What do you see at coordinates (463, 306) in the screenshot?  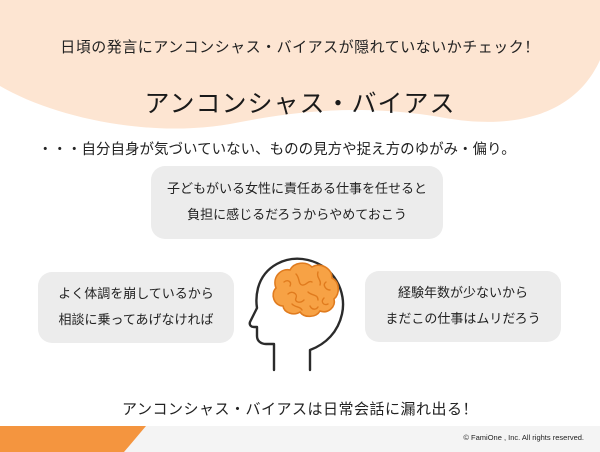 I see `example-bubble-right: 経験年数が少ないから まだこの仕事はムリだろう` at bounding box center [463, 306].